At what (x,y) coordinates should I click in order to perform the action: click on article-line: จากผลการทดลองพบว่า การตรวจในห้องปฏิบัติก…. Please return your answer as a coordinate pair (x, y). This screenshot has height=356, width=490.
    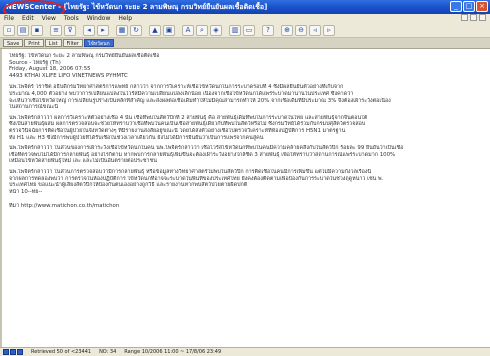
    Looking at the image, I should click on (196, 178).